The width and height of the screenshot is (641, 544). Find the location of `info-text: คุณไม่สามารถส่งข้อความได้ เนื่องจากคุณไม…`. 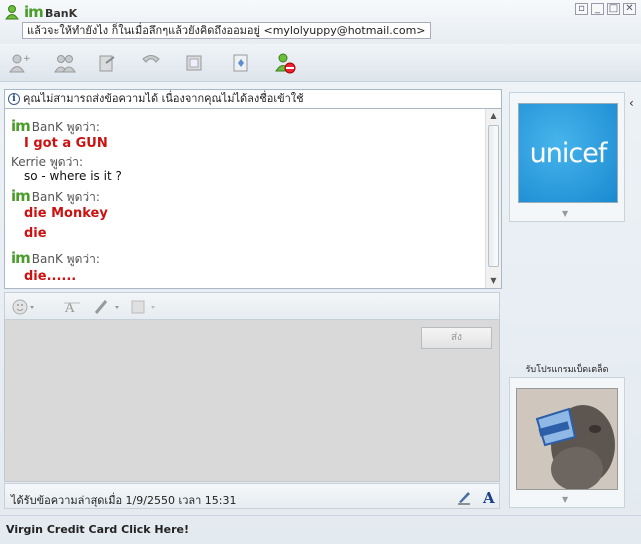

info-text: คุณไม่สามารถส่งข้อความได้ เนื่องจากคุณไม… is located at coordinates (163, 98).